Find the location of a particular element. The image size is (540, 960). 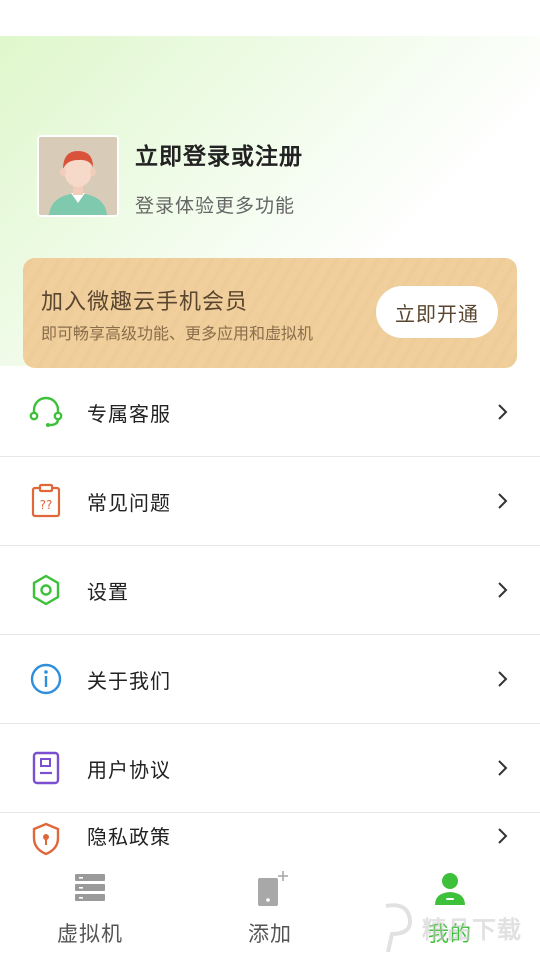

menu-item-customer-service: 专属客服 is located at coordinates (270, 412).